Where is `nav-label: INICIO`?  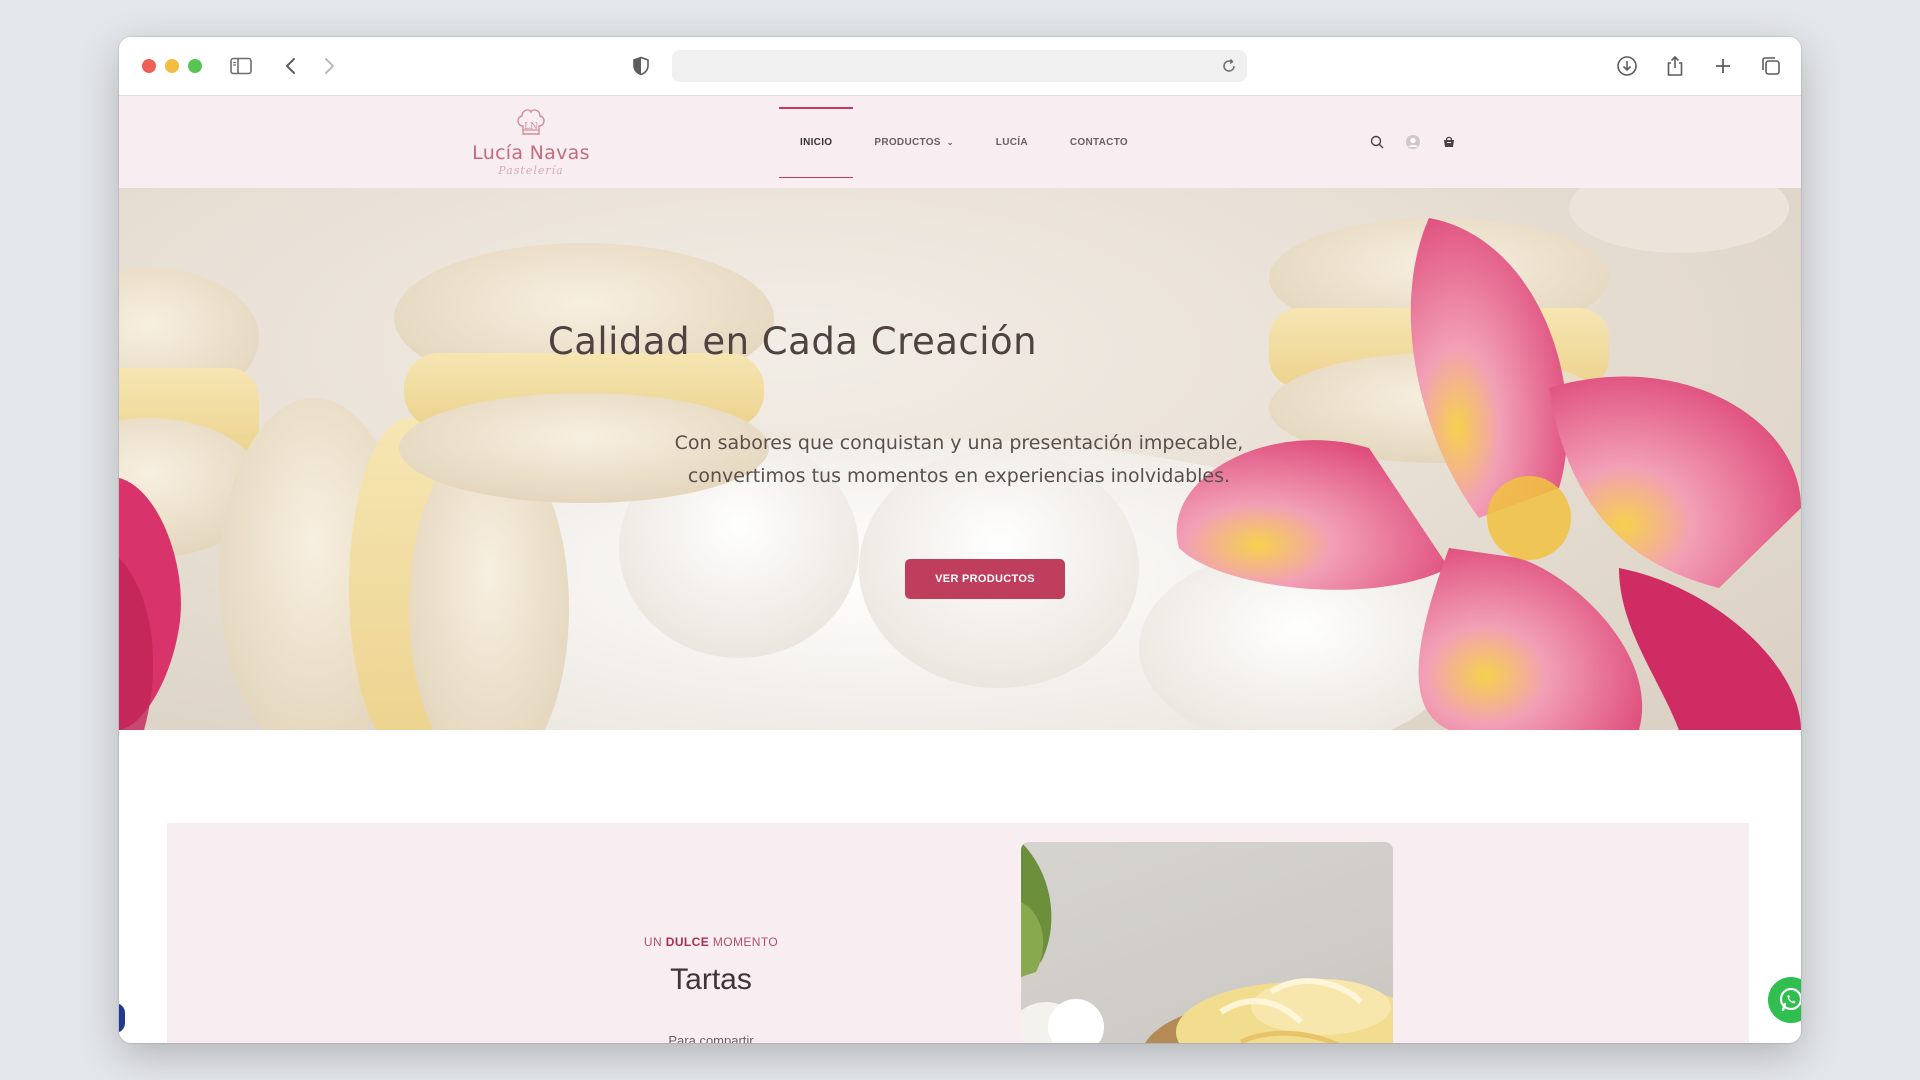
nav-label: INICIO is located at coordinates (816, 142).